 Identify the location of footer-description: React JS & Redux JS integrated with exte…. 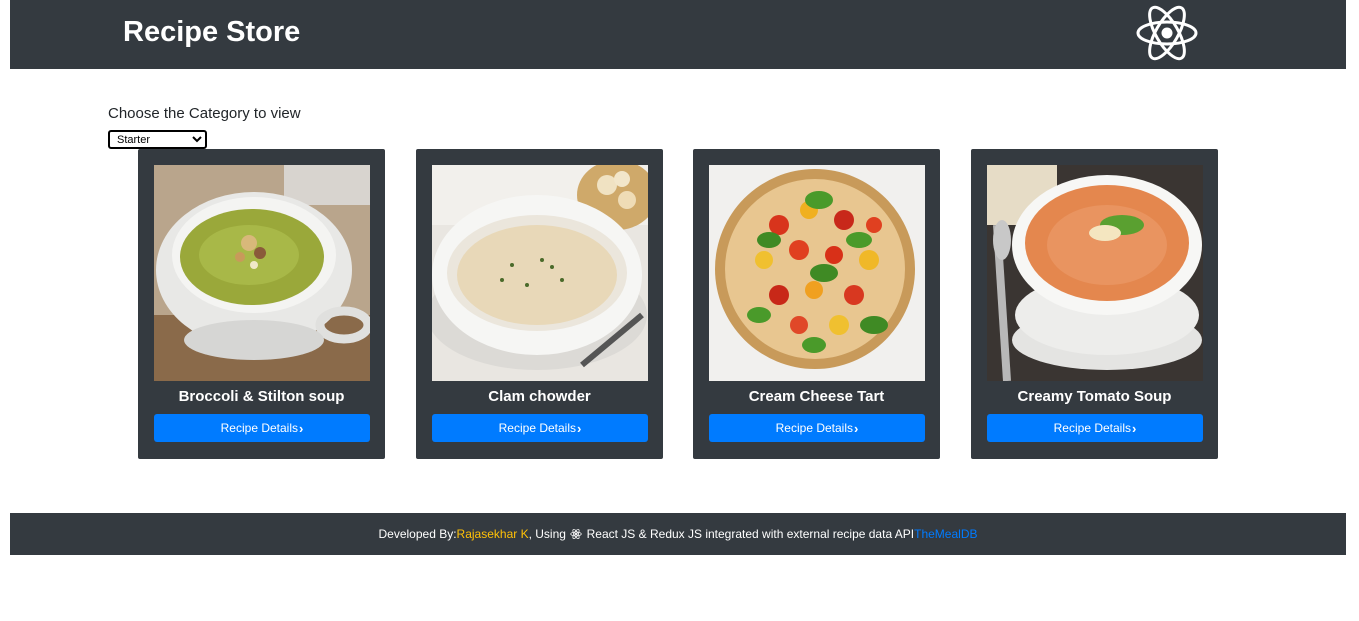
(749, 534).